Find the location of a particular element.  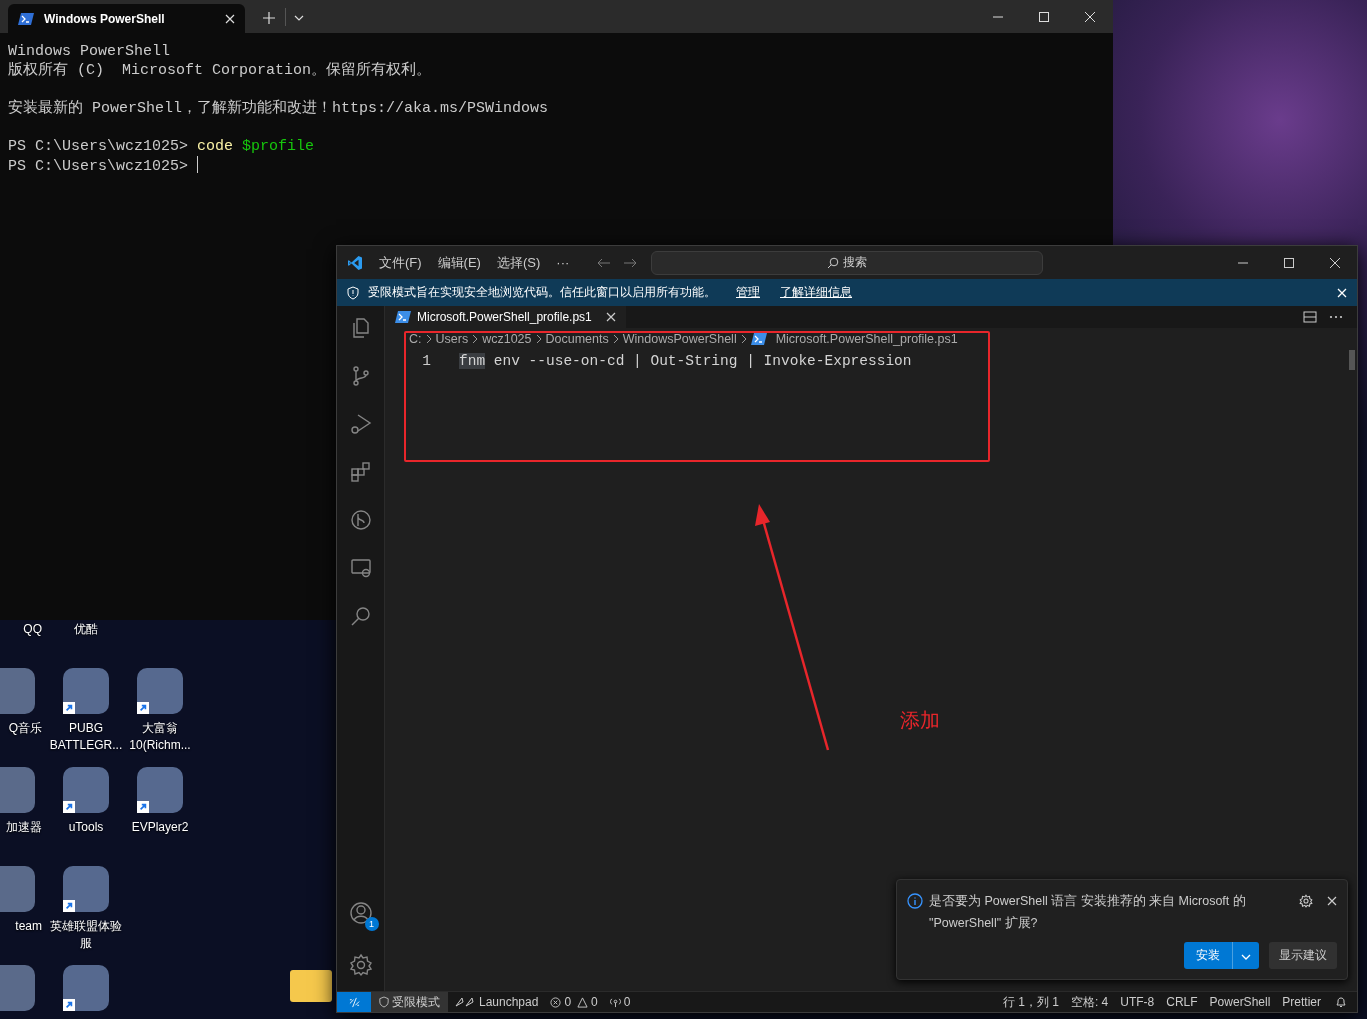

remote-icon is located at coordinates (354, 1002).